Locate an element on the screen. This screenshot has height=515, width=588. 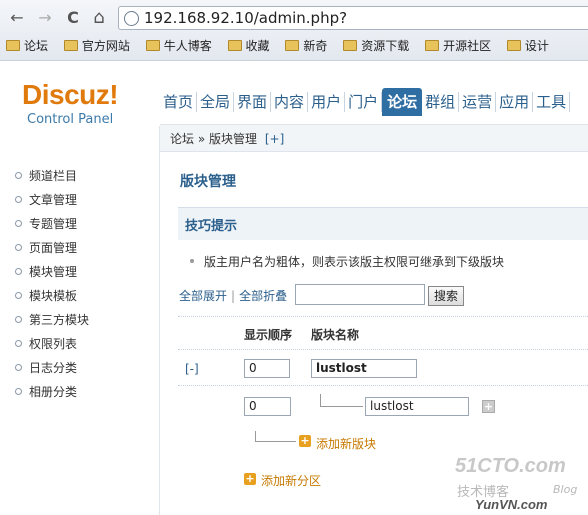
bookmark-item: 设计 is located at coordinates (527, 46).